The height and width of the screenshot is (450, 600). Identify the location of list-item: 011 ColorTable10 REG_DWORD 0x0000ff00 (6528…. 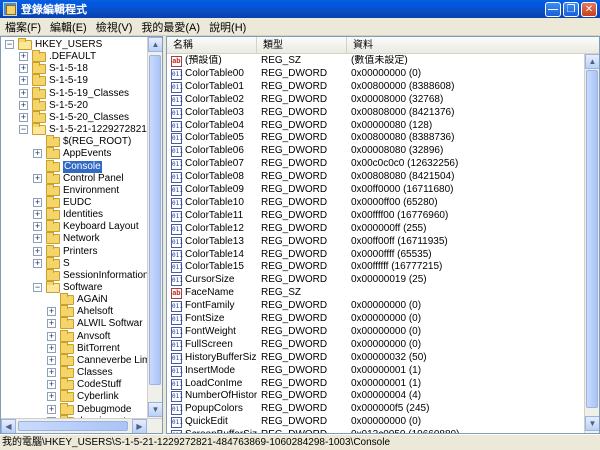
(383, 203).